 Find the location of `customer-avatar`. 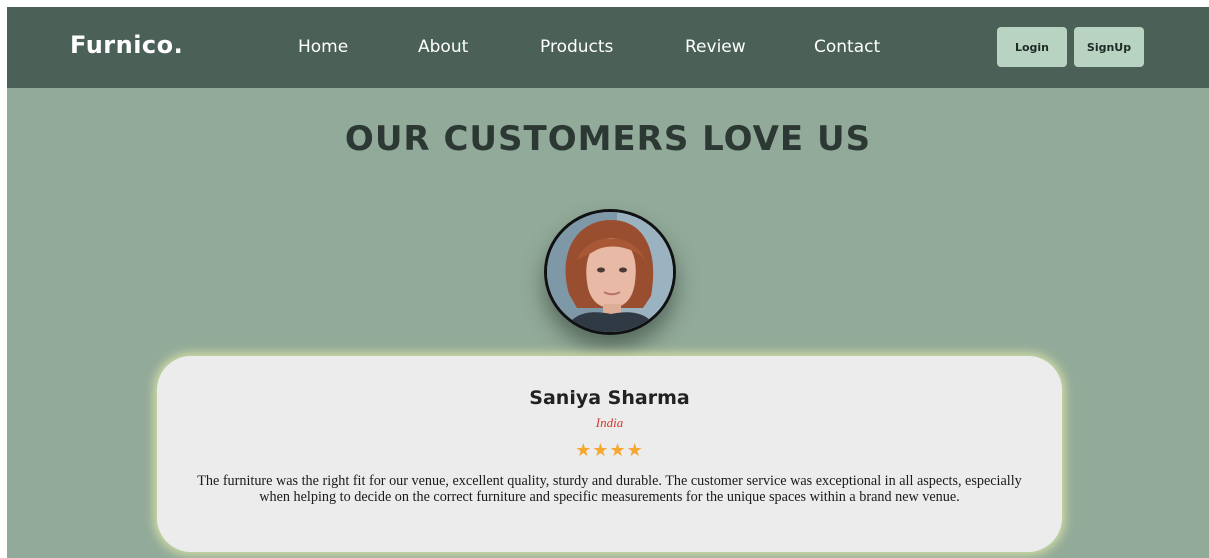

customer-avatar is located at coordinates (610, 272).